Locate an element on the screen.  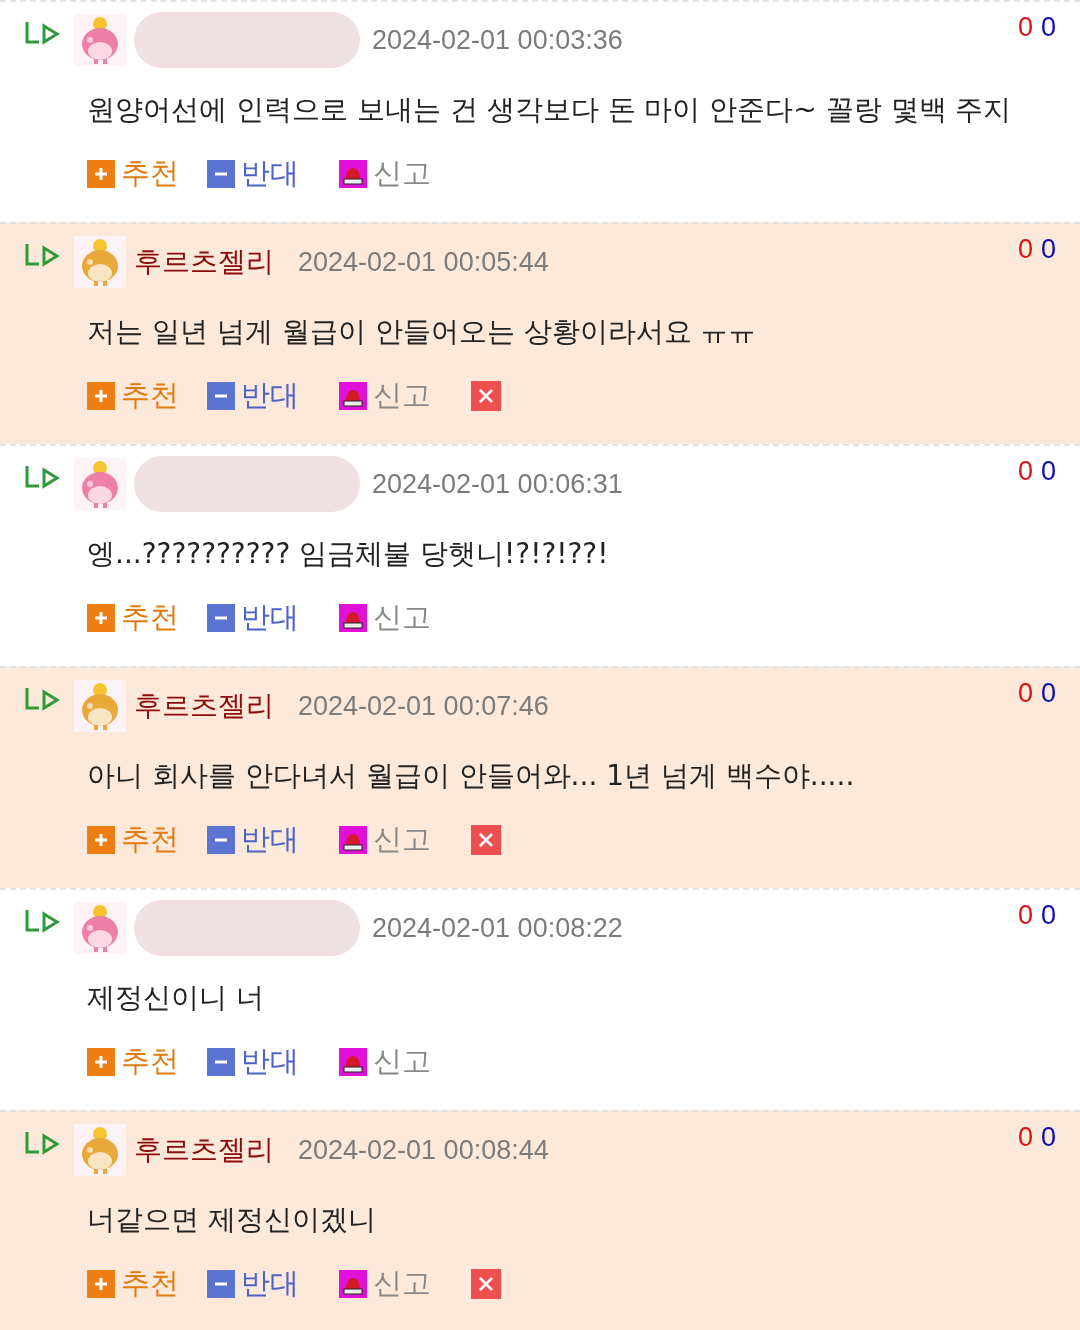
comment-text: 엥...?????????? 임금체불 당햇니!?!?!??! is located at coordinates (348, 554).